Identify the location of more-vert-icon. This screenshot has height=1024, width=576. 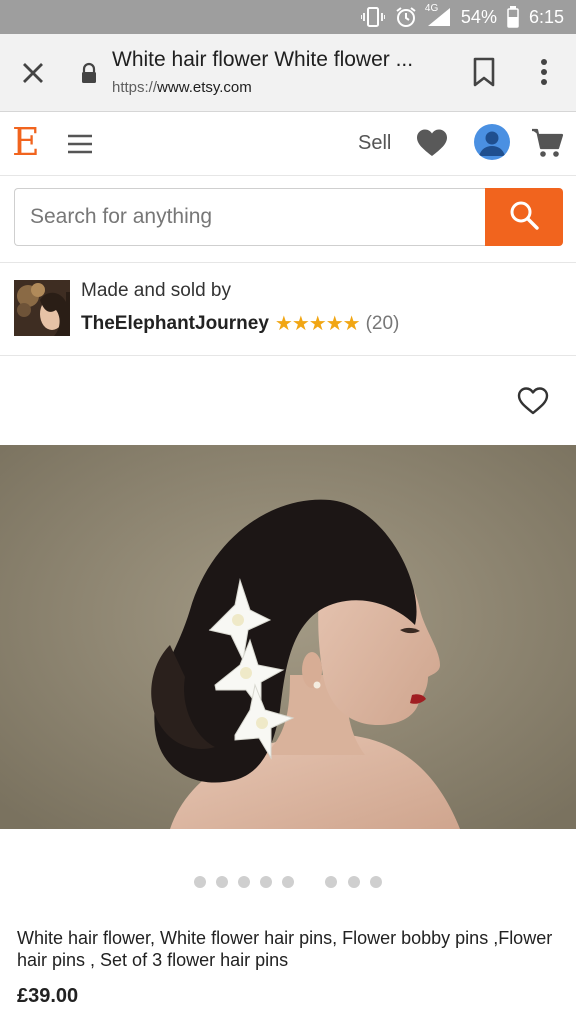
(544, 72).